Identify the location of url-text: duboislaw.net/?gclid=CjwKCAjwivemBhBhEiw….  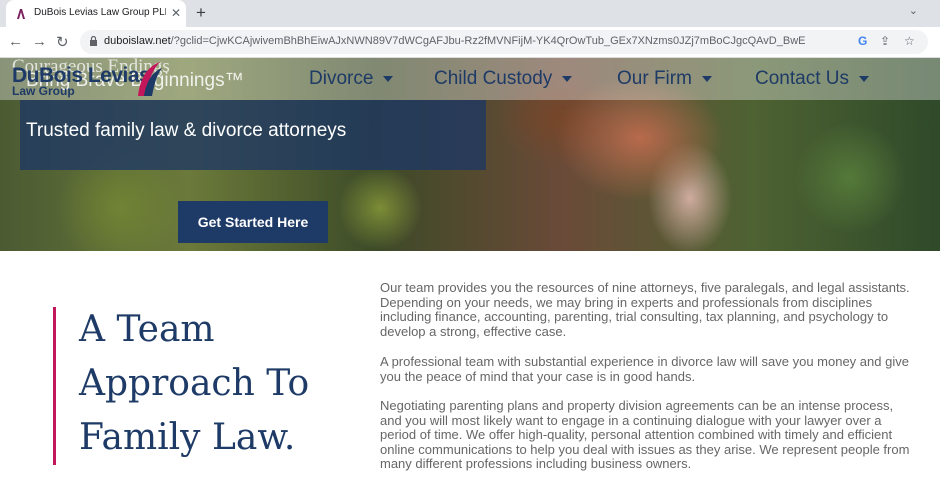
(454, 41).